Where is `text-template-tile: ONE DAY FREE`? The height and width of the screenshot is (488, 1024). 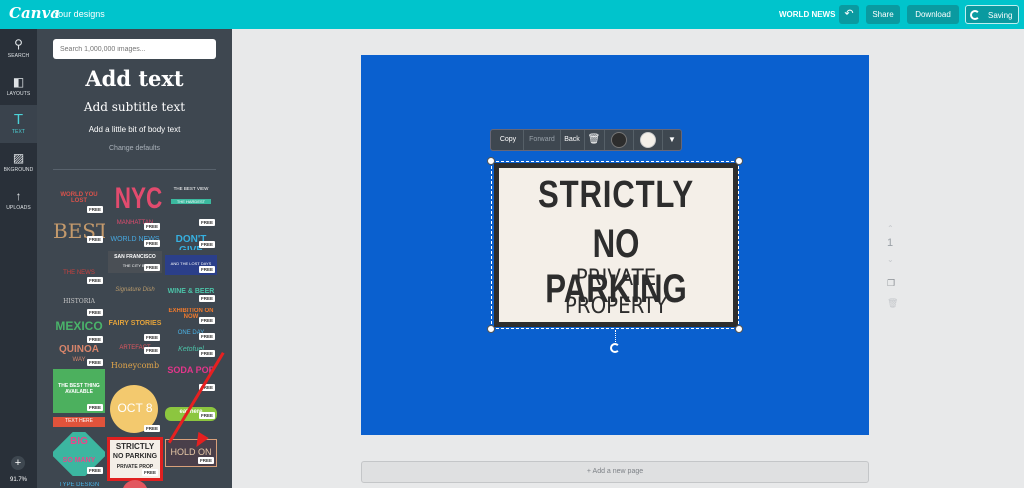 text-template-tile: ONE DAY FREE is located at coordinates (191, 335).